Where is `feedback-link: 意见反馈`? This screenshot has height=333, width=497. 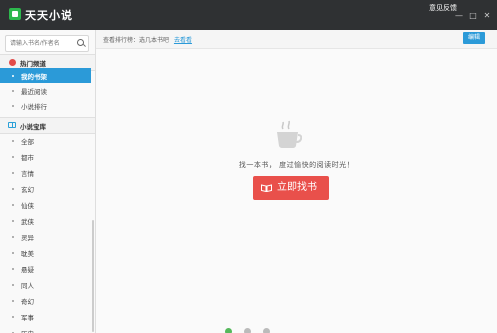 feedback-link: 意见反馈 is located at coordinates (443, 8).